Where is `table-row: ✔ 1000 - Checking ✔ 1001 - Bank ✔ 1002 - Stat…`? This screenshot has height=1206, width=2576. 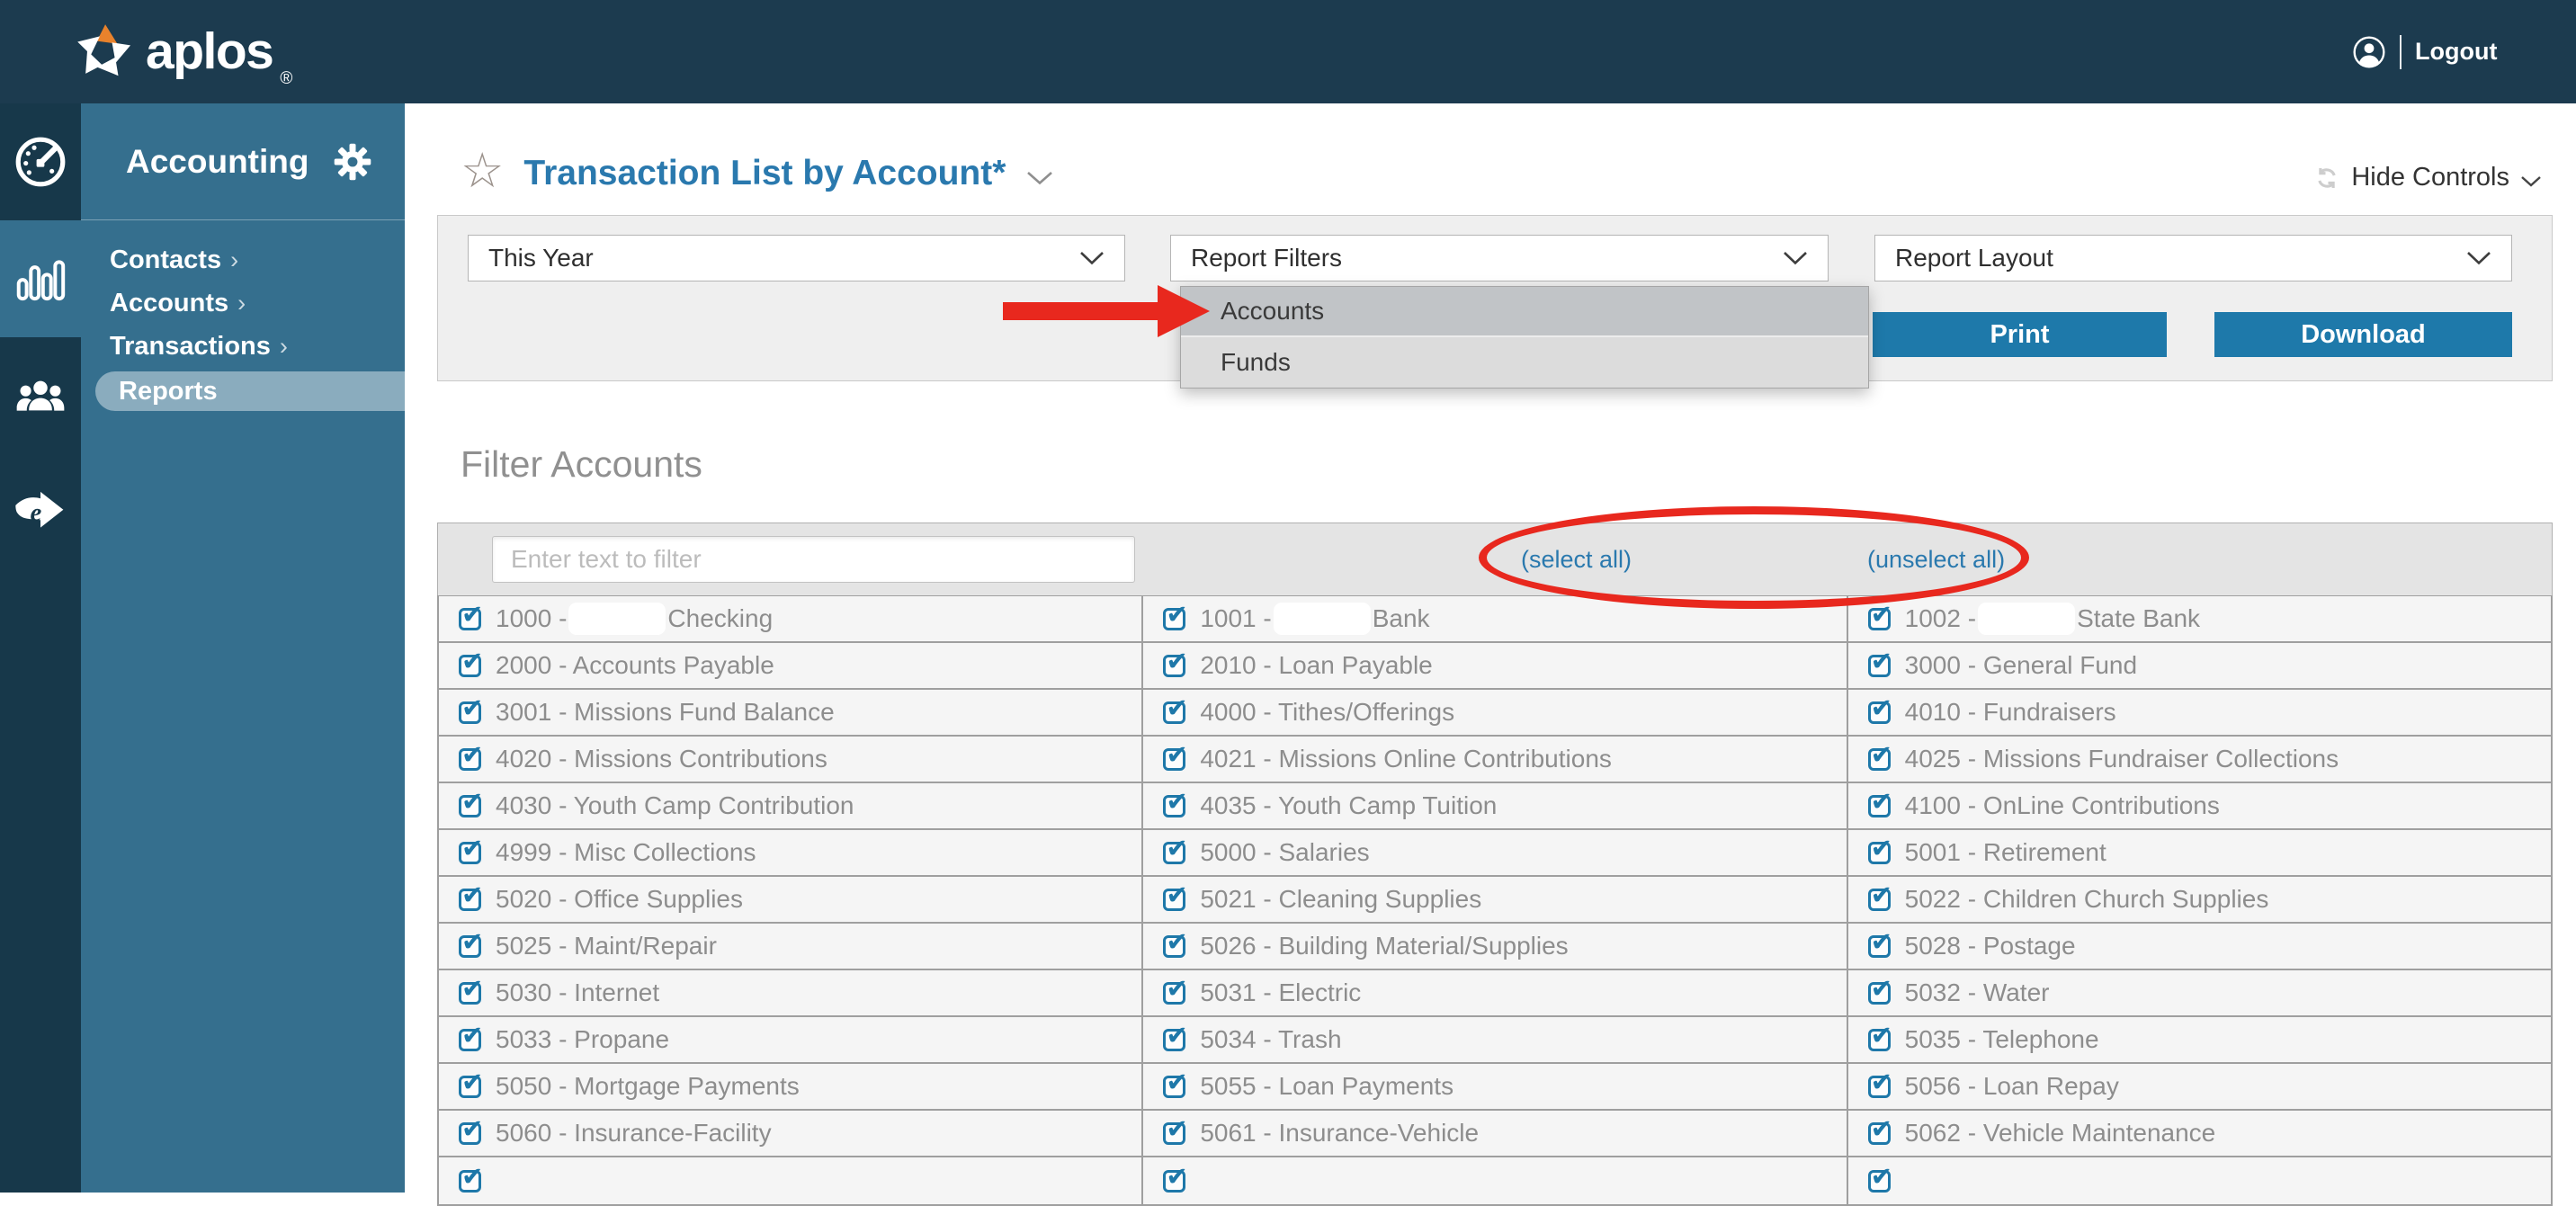 table-row: ✔ 1000 - Checking ✔ 1001 - Bank ✔ 1002 - Stat… is located at coordinates (1495, 620).